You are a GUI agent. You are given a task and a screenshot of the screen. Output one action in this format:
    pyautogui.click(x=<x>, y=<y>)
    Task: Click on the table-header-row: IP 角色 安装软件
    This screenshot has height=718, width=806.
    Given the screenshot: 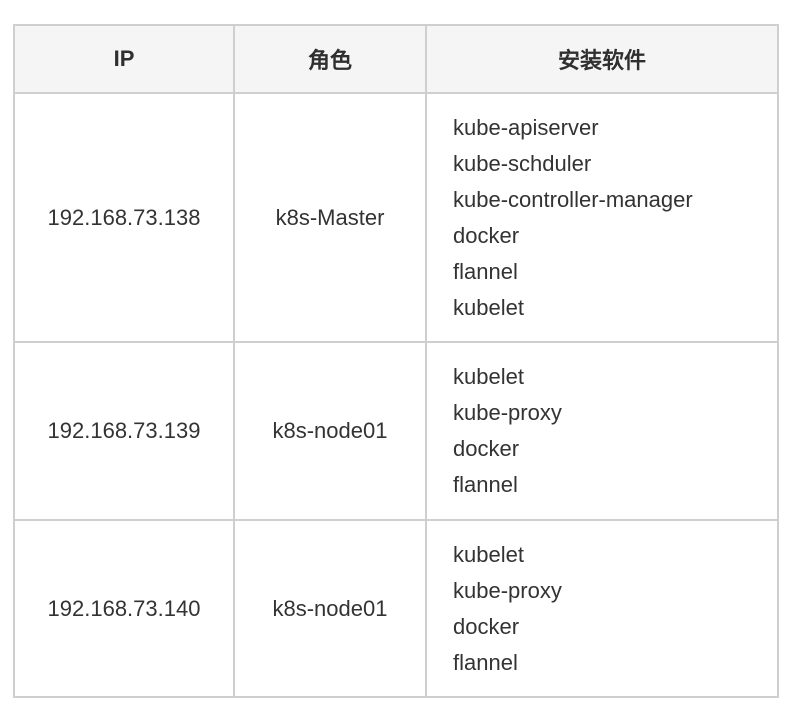 What is the action you would take?
    pyautogui.click(x=396, y=59)
    